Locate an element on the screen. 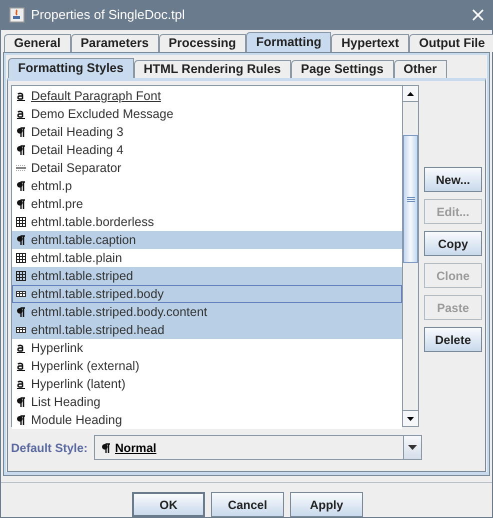 Image resolution: width=493 pixels, height=518 pixels. dialog-button: OK is located at coordinates (168, 504).